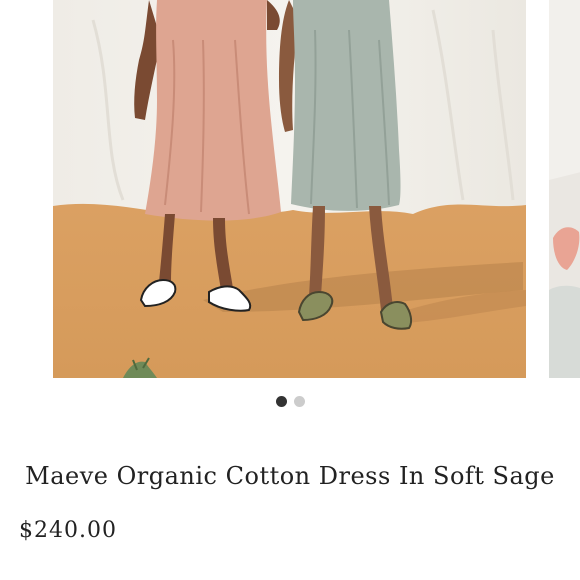 The width and height of the screenshot is (580, 580). Describe the element at coordinates (68, 530) in the screenshot. I see `product-price: $240.00` at that location.